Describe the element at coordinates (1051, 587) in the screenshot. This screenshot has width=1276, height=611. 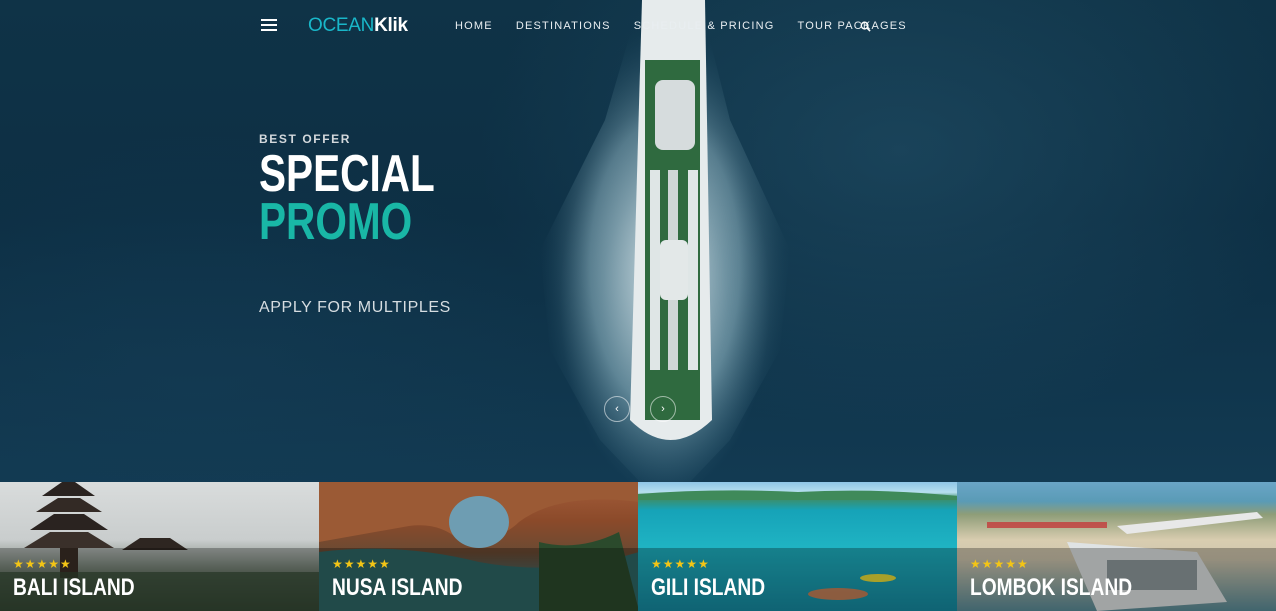
I see `card-title: LOMBOK ISLAND` at that location.